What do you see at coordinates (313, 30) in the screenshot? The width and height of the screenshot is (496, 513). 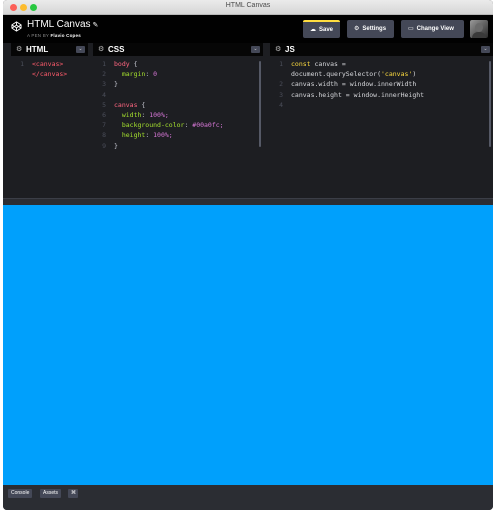 I see `cloud-icon: ☁` at bounding box center [313, 30].